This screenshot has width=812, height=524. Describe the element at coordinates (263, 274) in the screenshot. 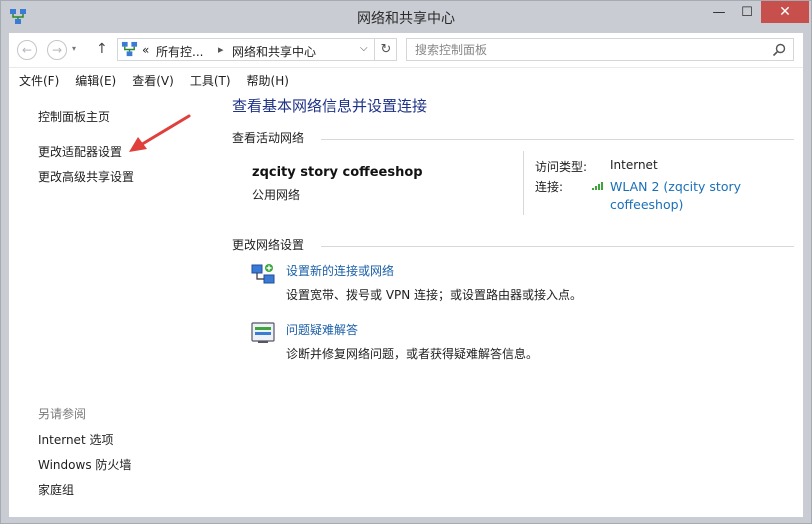

I see `new-connection-icon` at that location.